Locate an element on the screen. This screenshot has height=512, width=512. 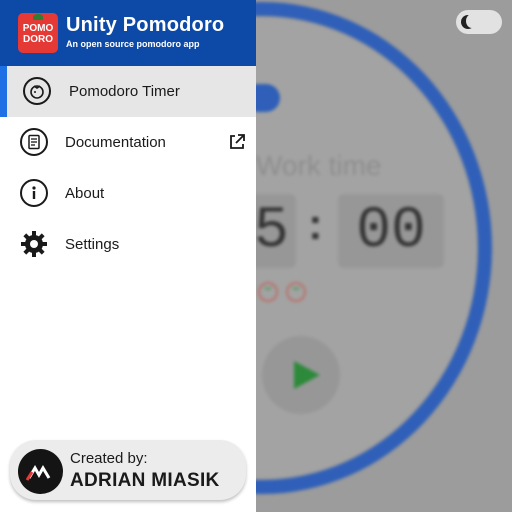
external-link-icon is located at coordinates (237, 141).